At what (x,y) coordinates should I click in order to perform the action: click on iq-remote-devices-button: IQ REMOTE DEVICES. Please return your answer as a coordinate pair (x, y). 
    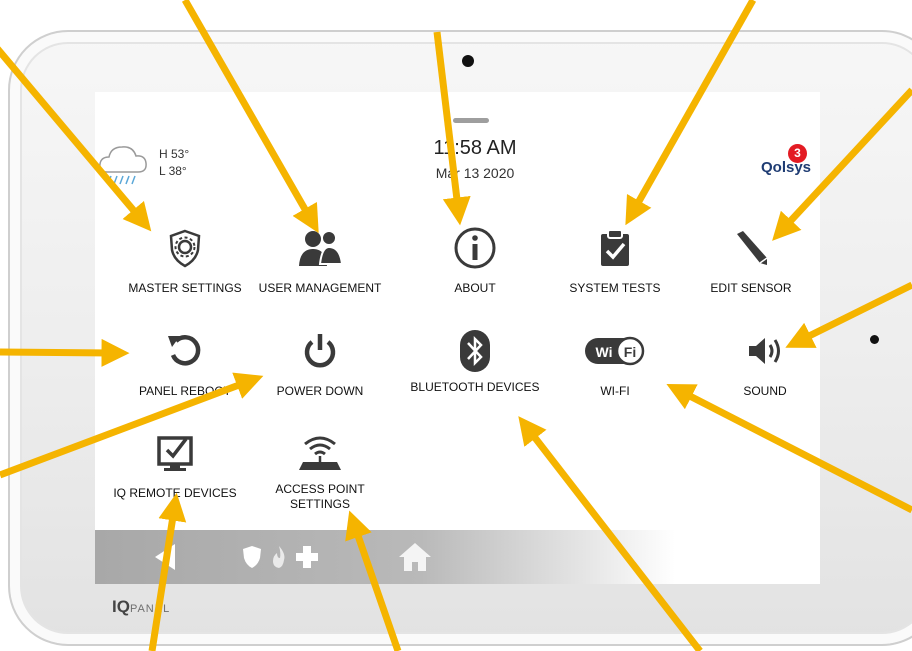
    Looking at the image, I should click on (175, 465).